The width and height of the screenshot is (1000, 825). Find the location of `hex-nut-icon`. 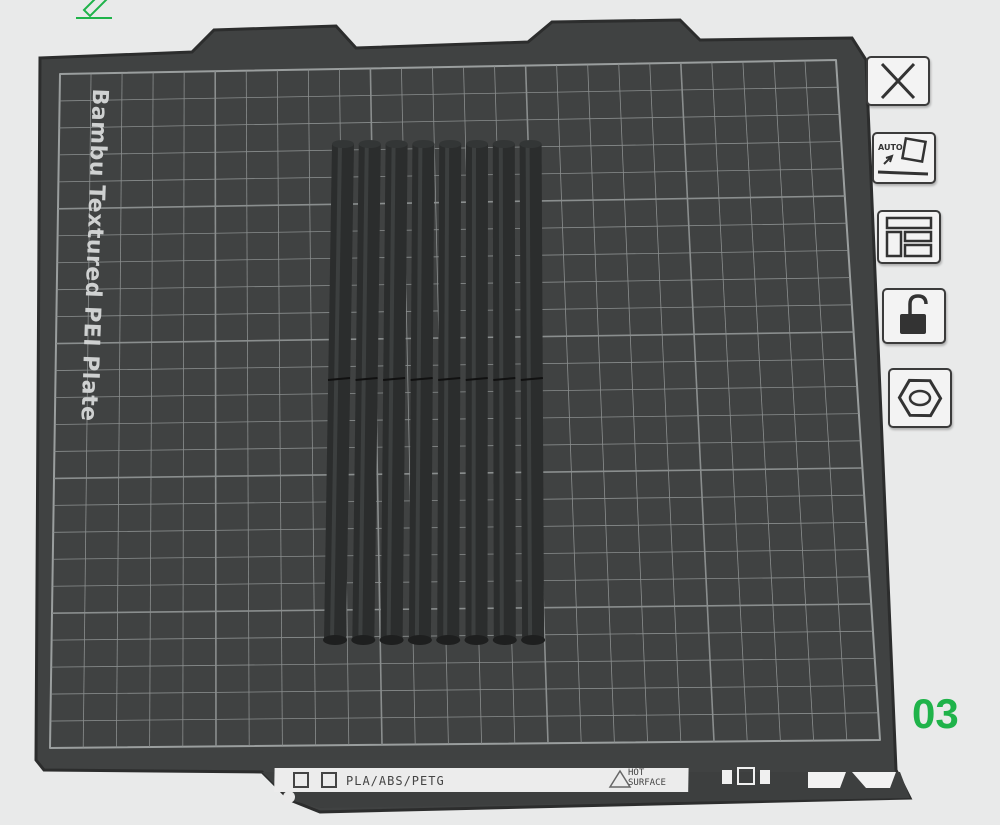

hex-nut-icon is located at coordinates (920, 398).